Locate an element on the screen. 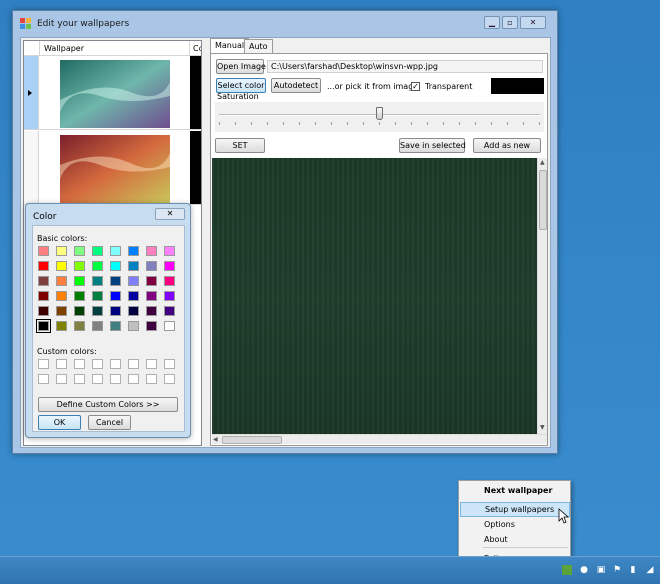  minimize-button: ▁ is located at coordinates (492, 22).